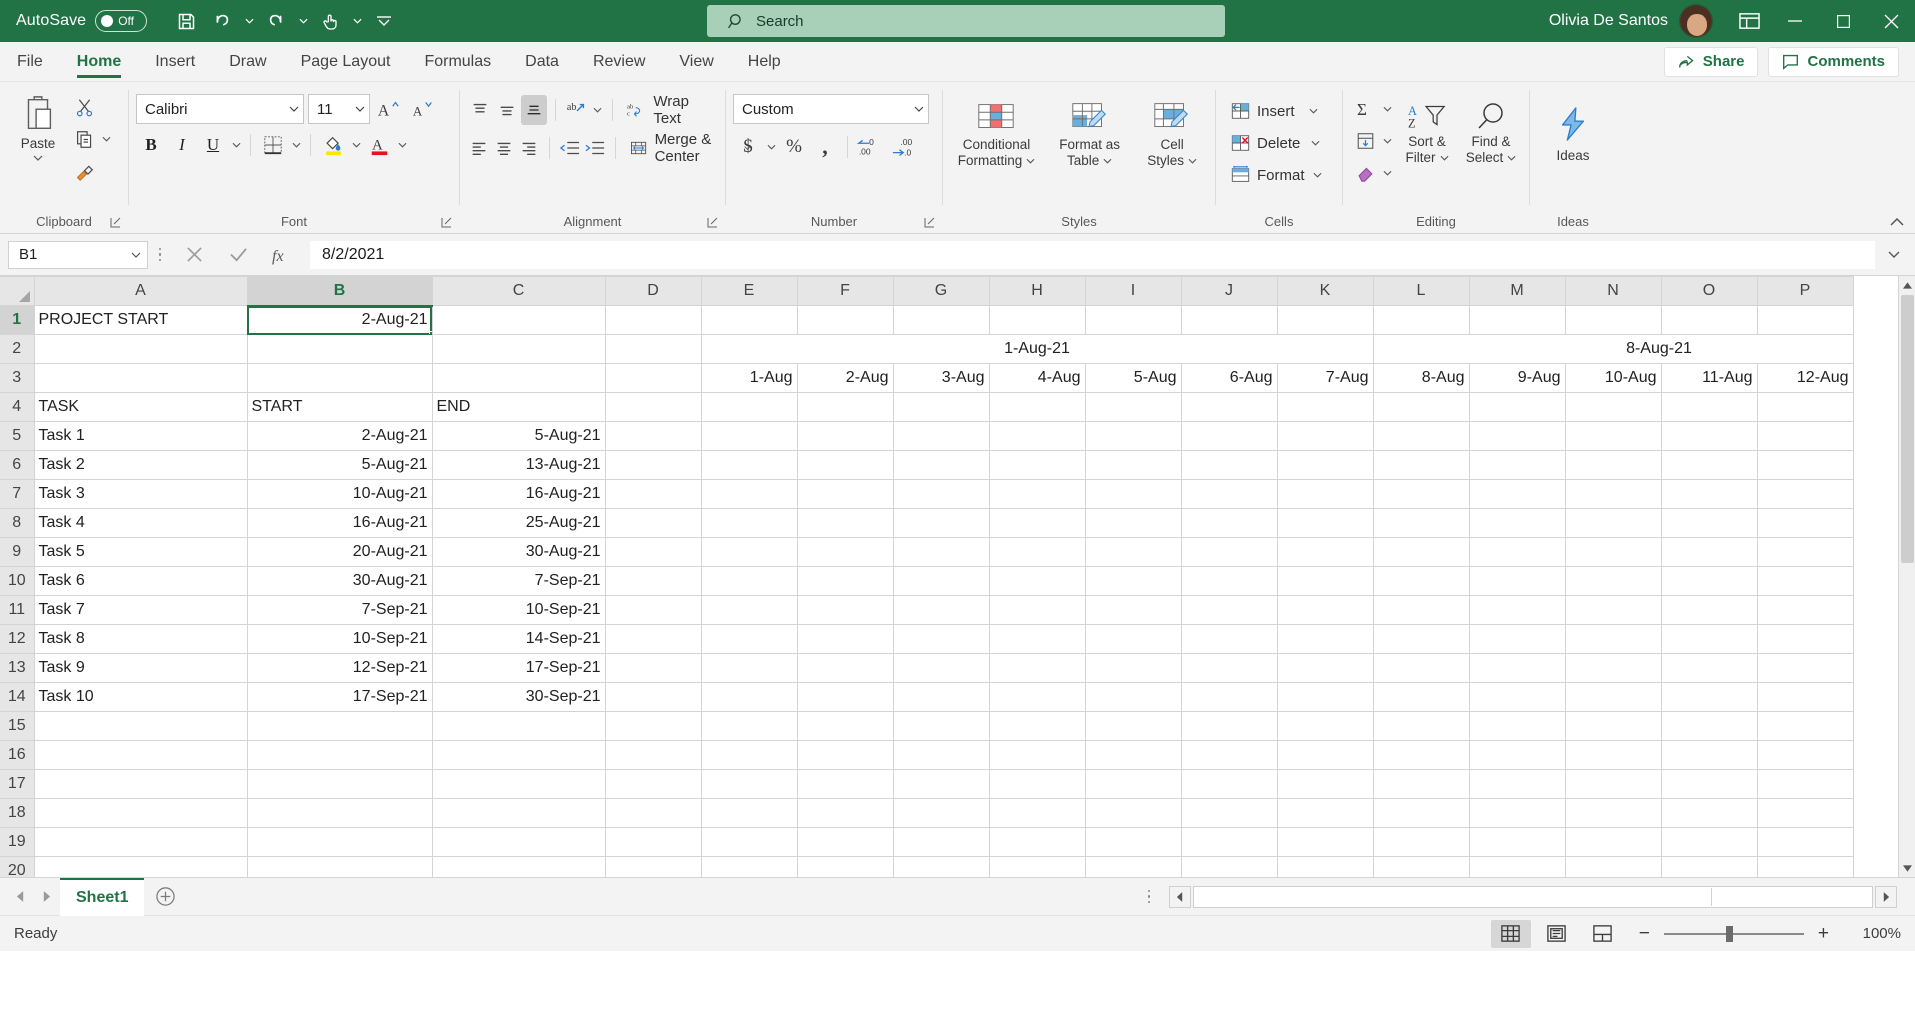  Describe the element at coordinates (1133, 407) in the screenshot. I see `cell-I4` at that location.